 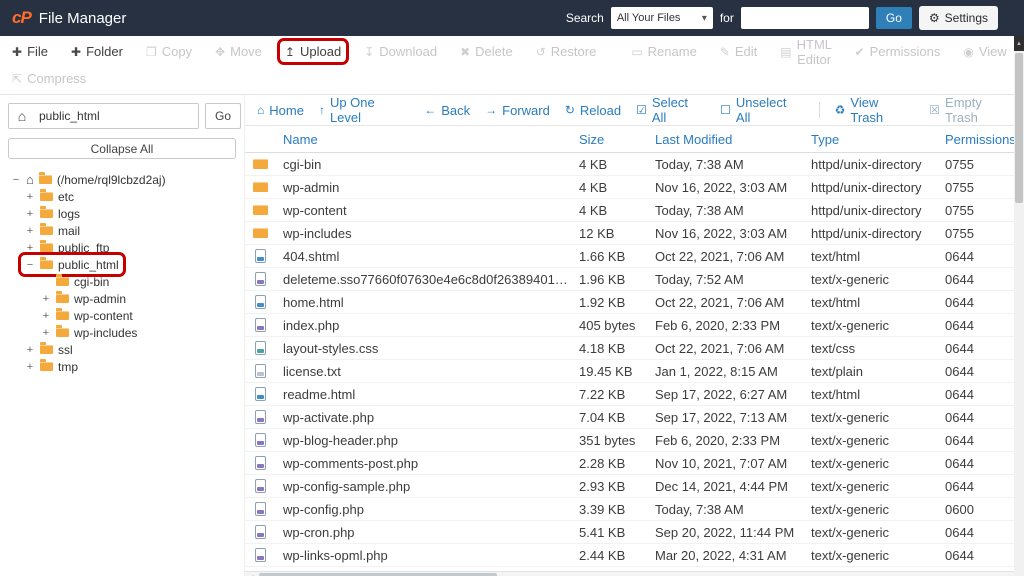 I want to click on toolbar-edit-button: ✎ Edit, so click(x=738, y=51).